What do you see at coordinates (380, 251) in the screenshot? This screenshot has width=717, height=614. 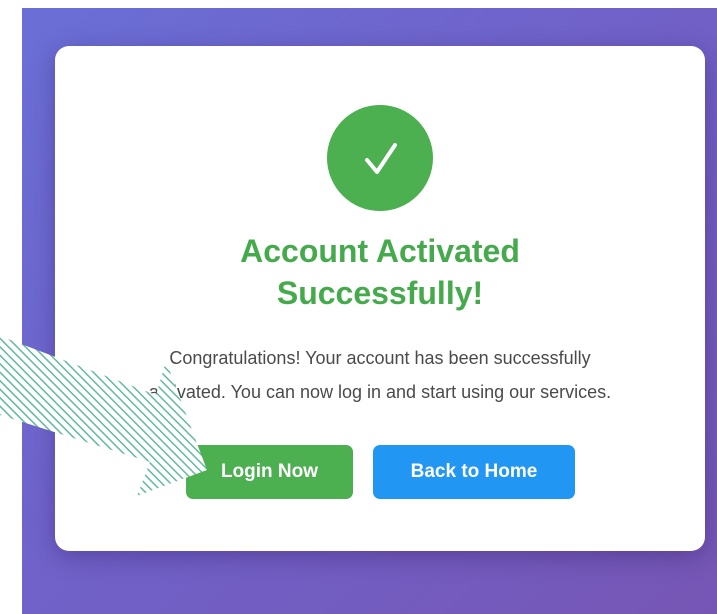 I see `title-line-1: Account Activated` at bounding box center [380, 251].